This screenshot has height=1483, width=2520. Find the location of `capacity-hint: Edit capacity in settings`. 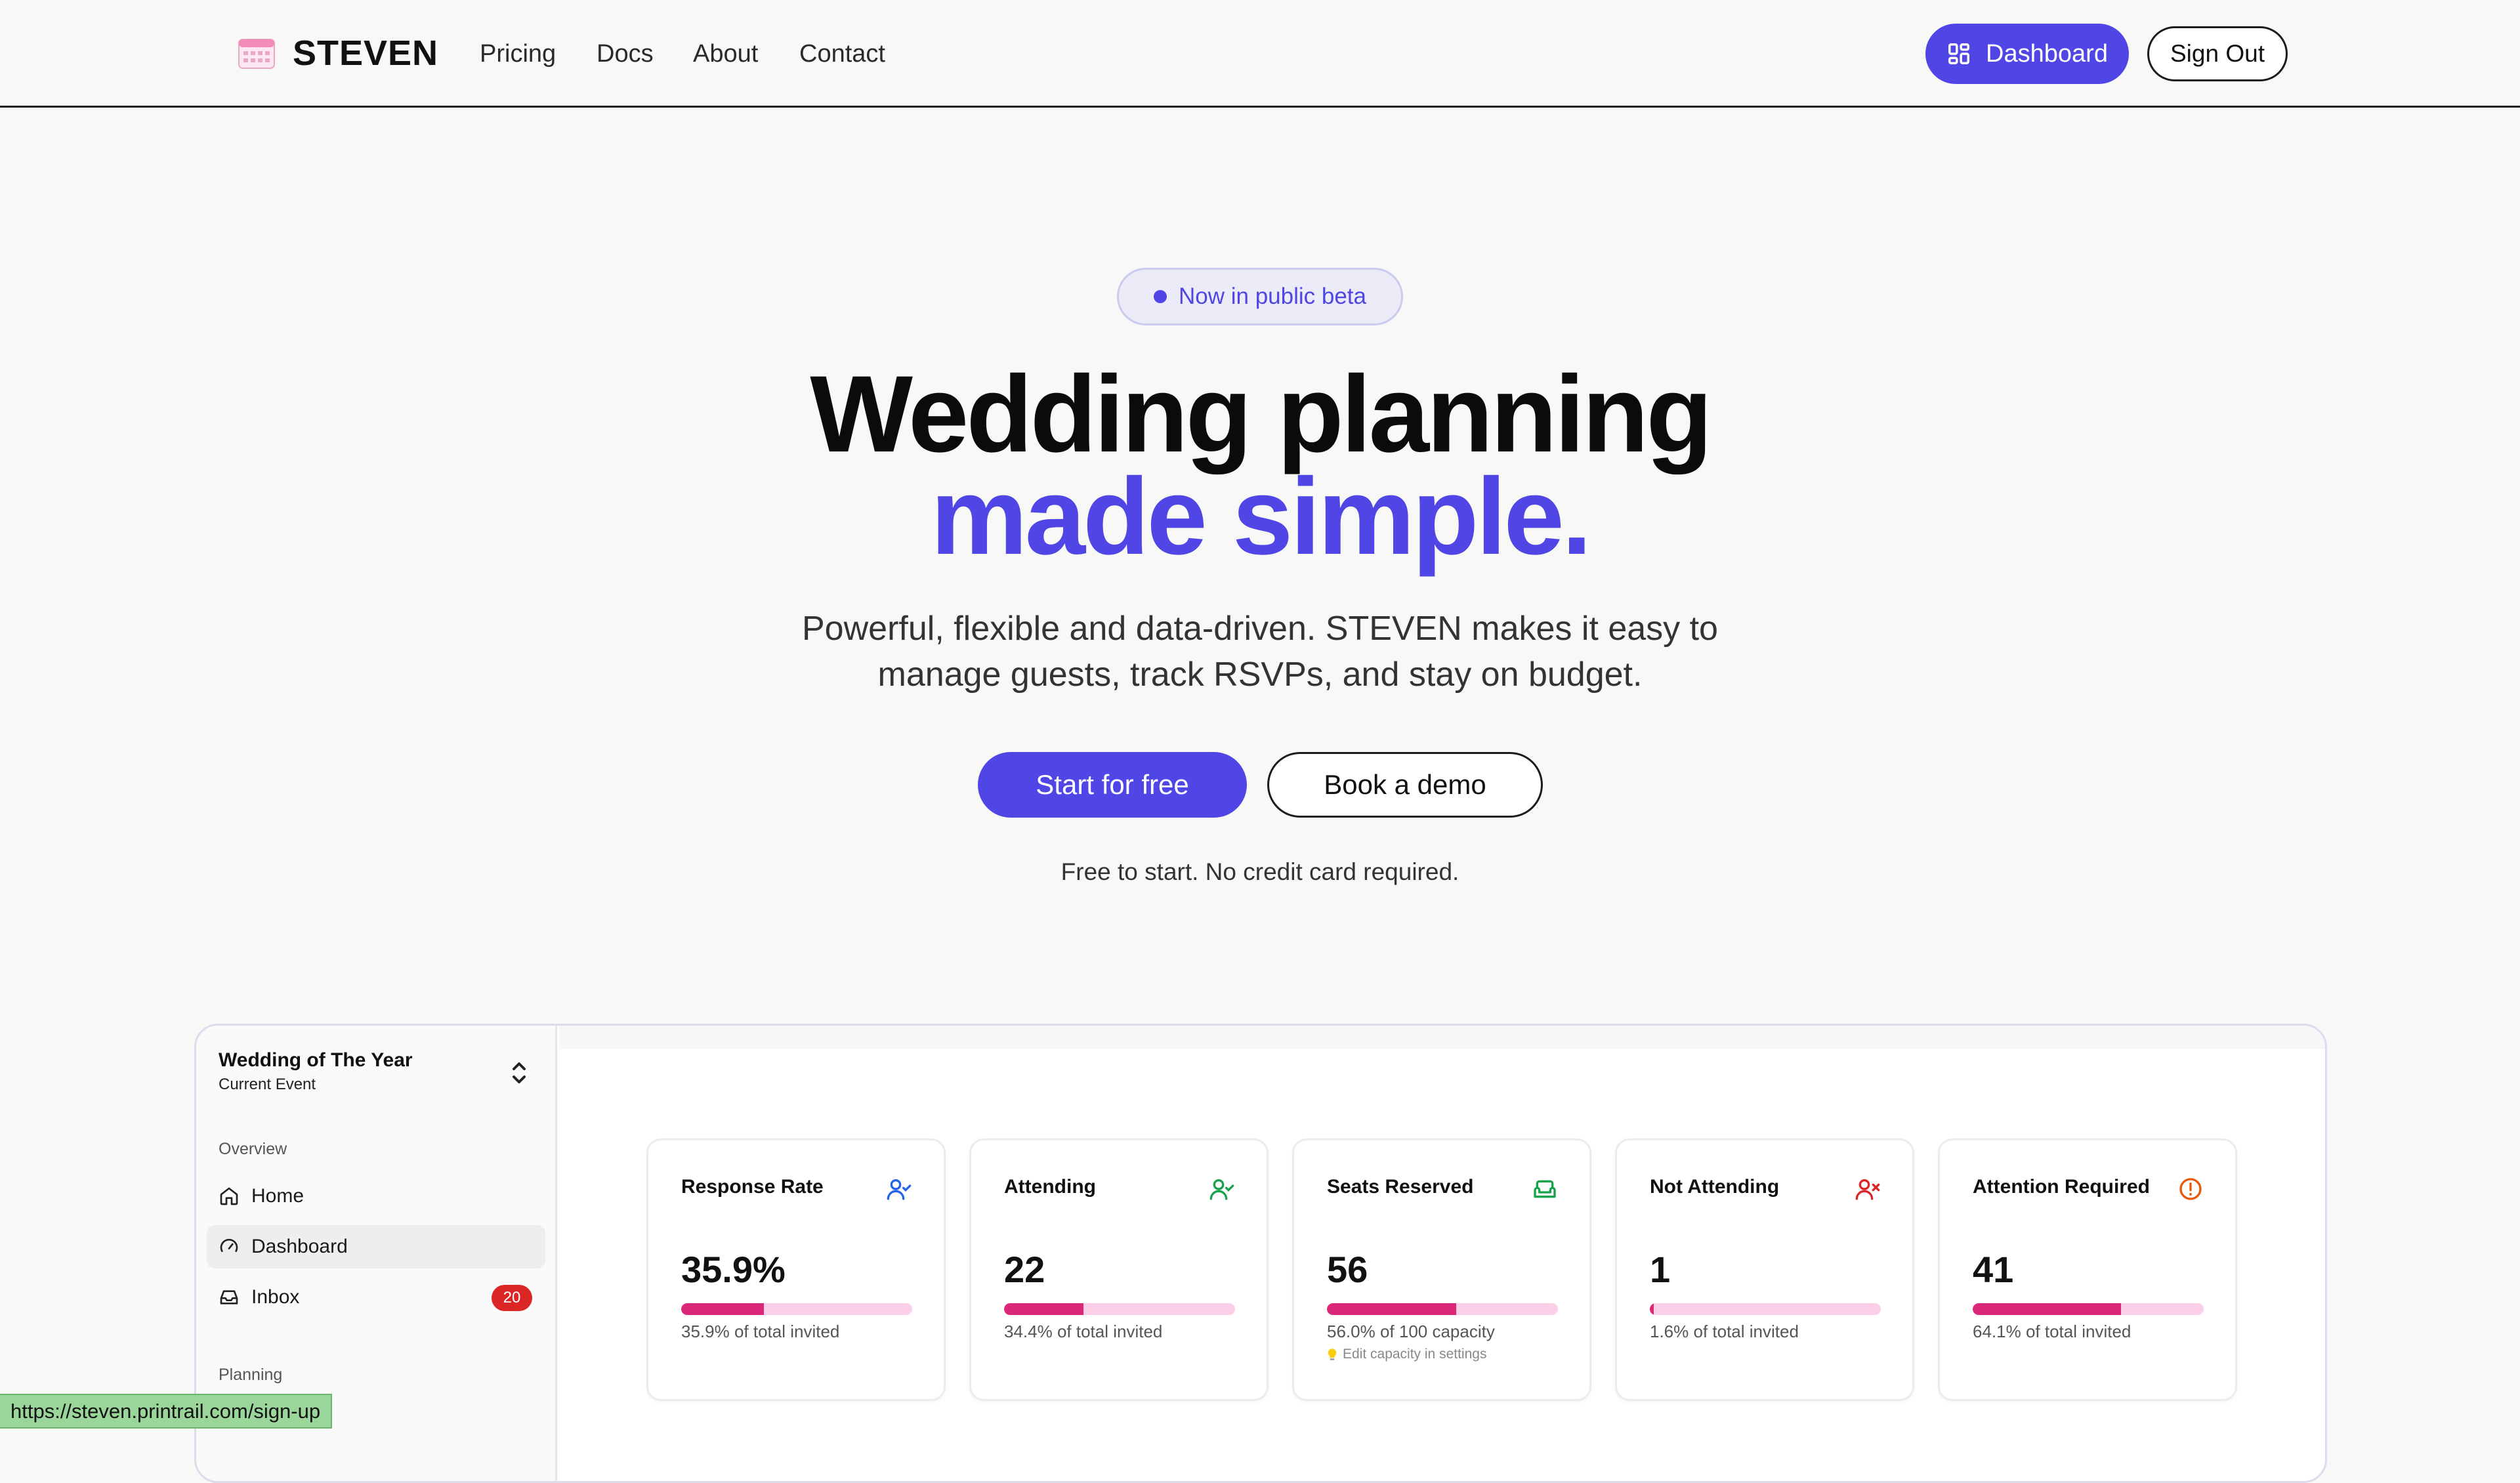

capacity-hint: Edit capacity in settings is located at coordinates (1406, 1354).